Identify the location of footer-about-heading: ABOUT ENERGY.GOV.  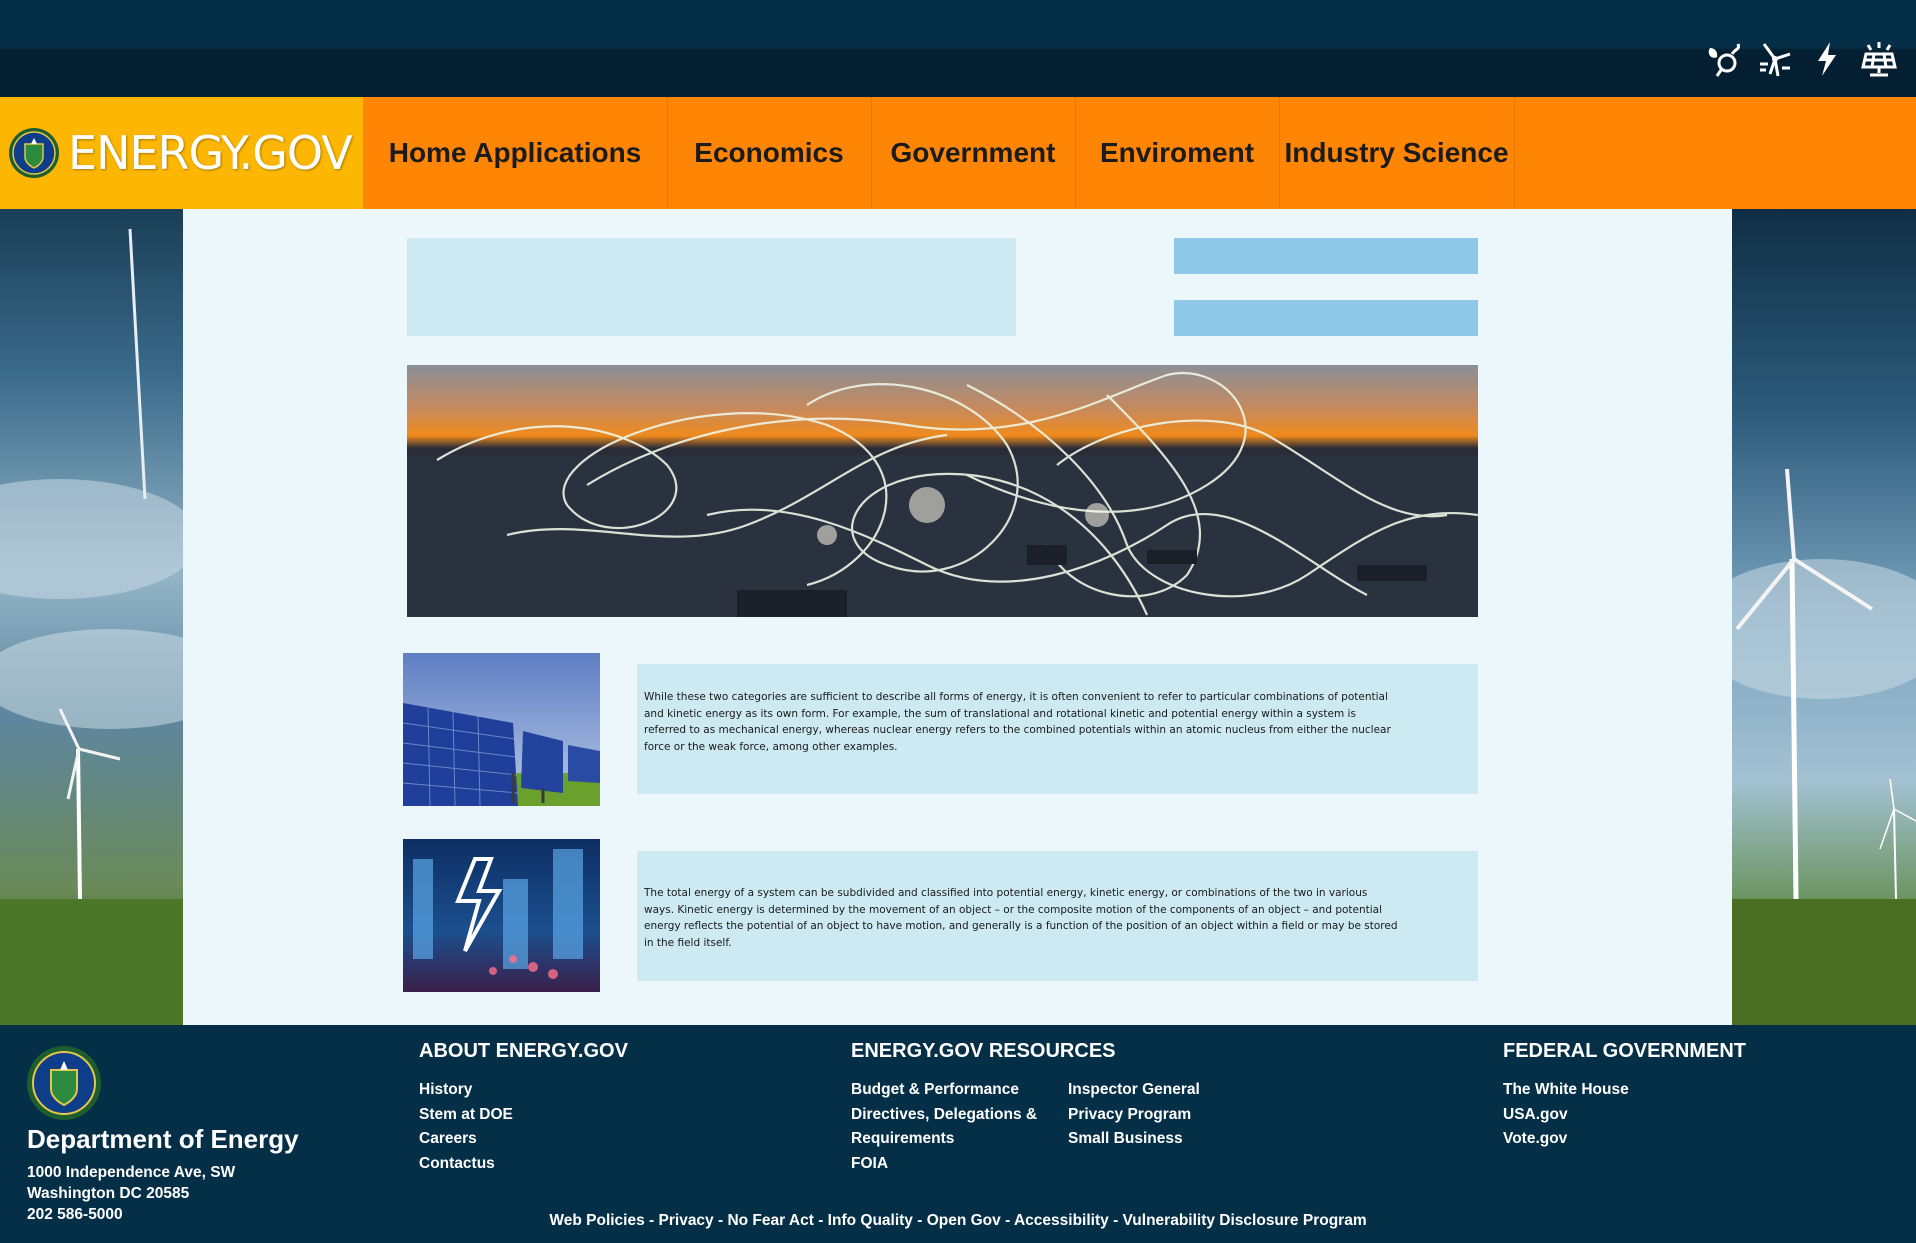
(523, 1051).